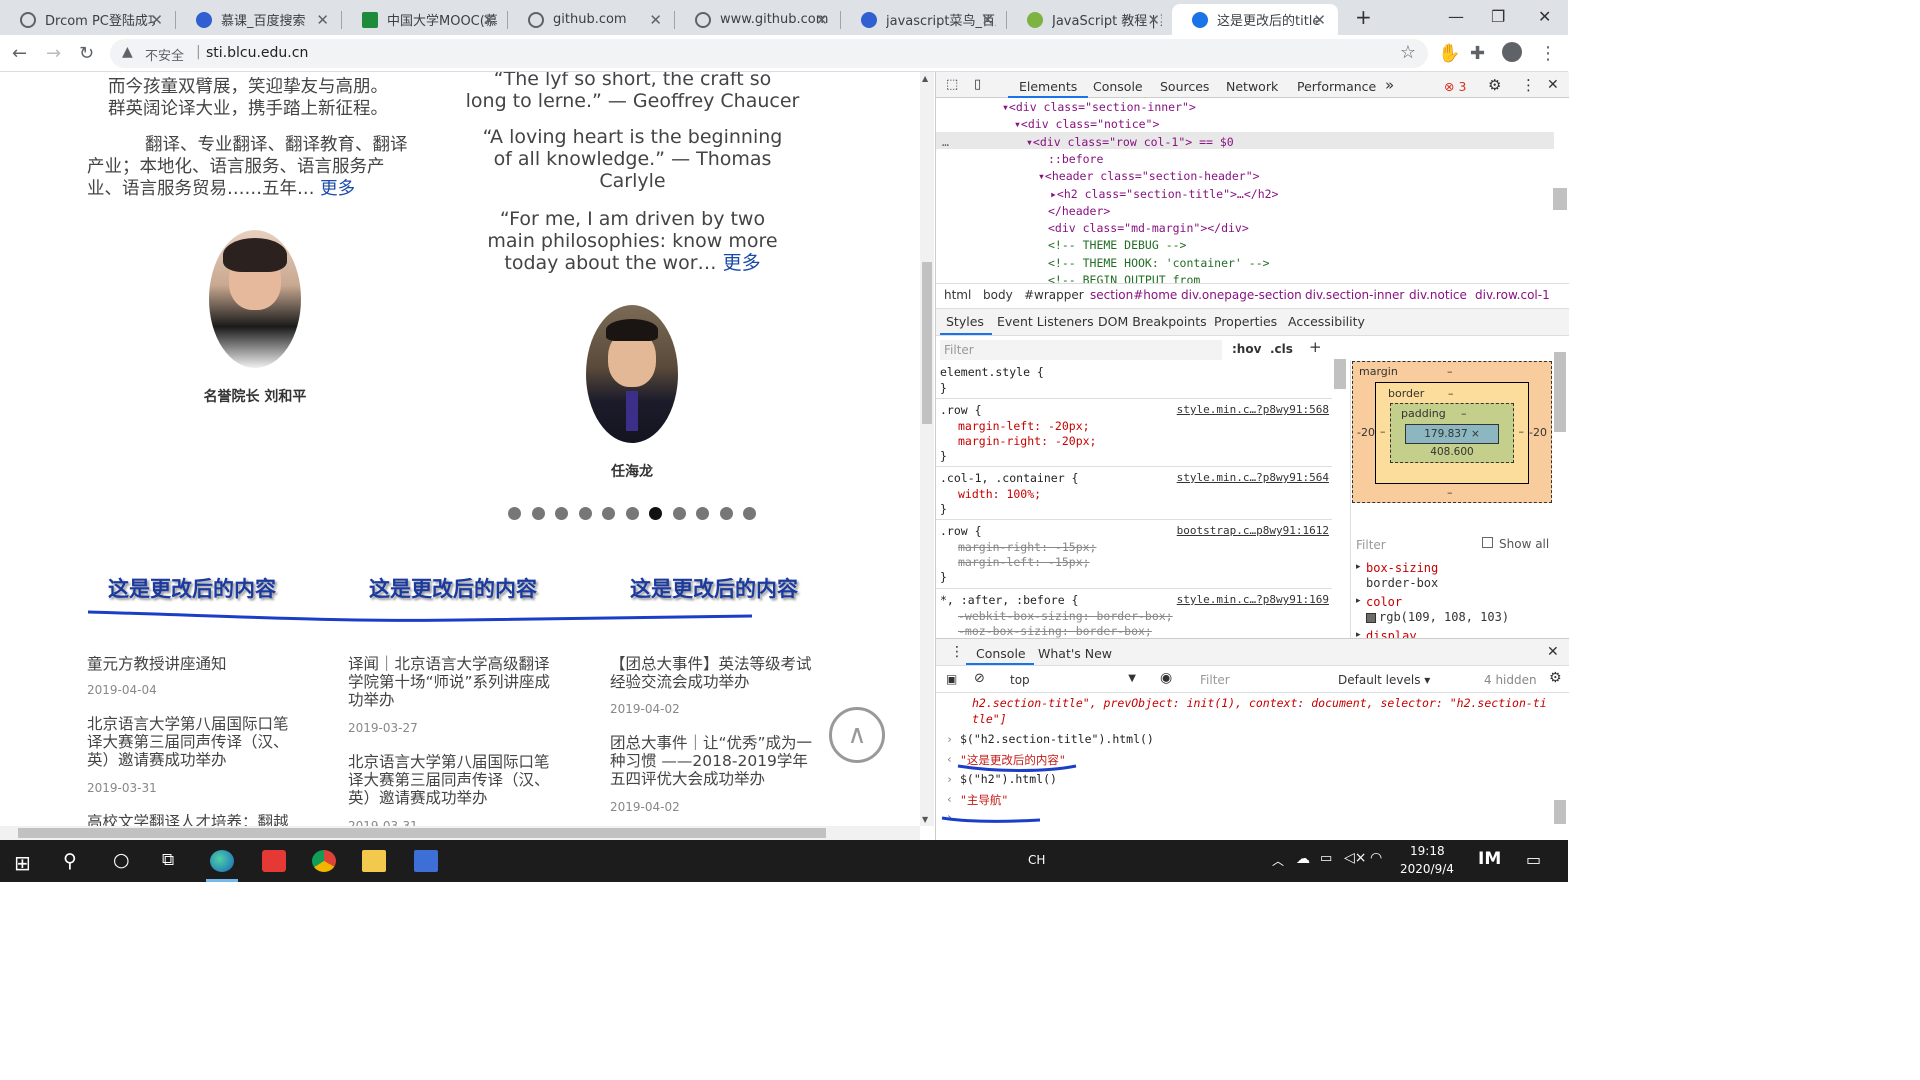 The width and height of the screenshot is (1920, 1080). What do you see at coordinates (374, 861) in the screenshot?
I see `file-explorer-icon` at bounding box center [374, 861].